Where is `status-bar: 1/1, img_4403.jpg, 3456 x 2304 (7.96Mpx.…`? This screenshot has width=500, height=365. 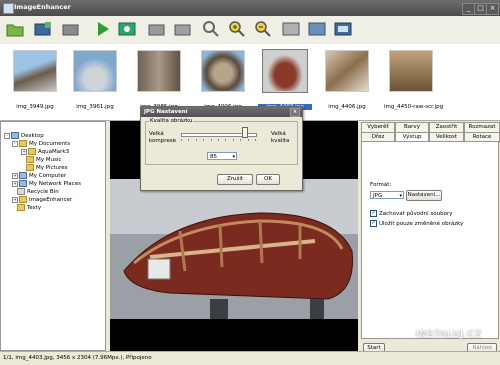 status-bar: 1/1, img_4403.jpg, 3456 x 2304 (7.96Mpx.… is located at coordinates (250, 358).